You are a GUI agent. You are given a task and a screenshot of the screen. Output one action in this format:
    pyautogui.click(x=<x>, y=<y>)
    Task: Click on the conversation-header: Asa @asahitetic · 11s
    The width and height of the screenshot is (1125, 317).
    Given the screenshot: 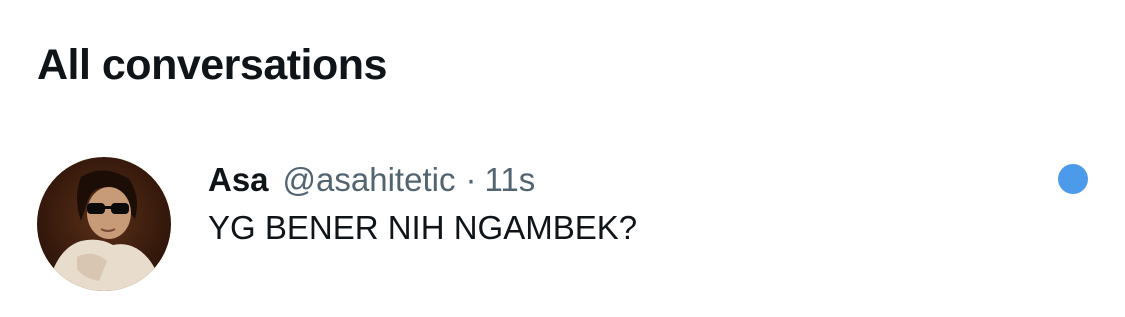 What is the action you would take?
    pyautogui.click(x=371, y=180)
    